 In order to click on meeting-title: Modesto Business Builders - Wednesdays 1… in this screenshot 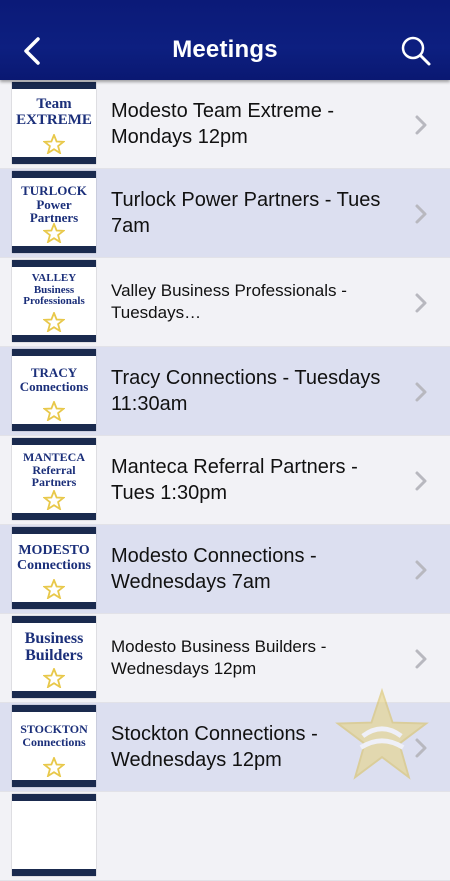, I will do `click(219, 657)`.